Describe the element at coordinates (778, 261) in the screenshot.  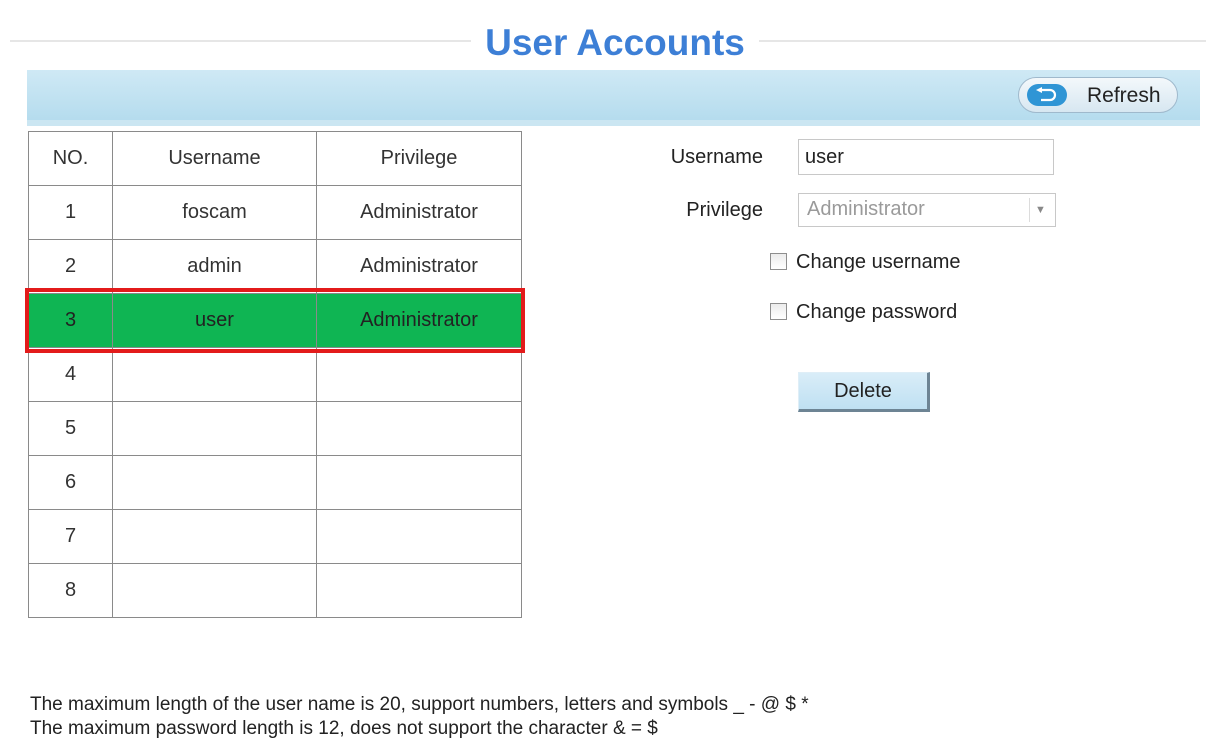
I see `change-username-checkbox` at that location.